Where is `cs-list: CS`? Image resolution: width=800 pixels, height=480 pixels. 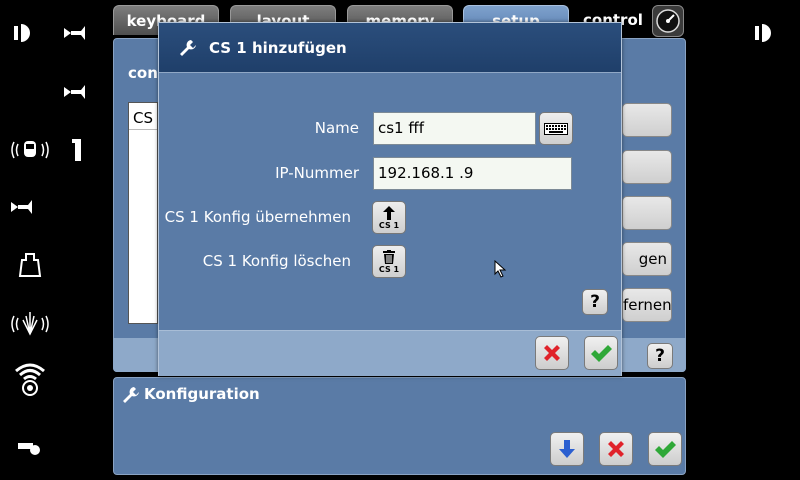
cs-list: CS is located at coordinates (143, 213).